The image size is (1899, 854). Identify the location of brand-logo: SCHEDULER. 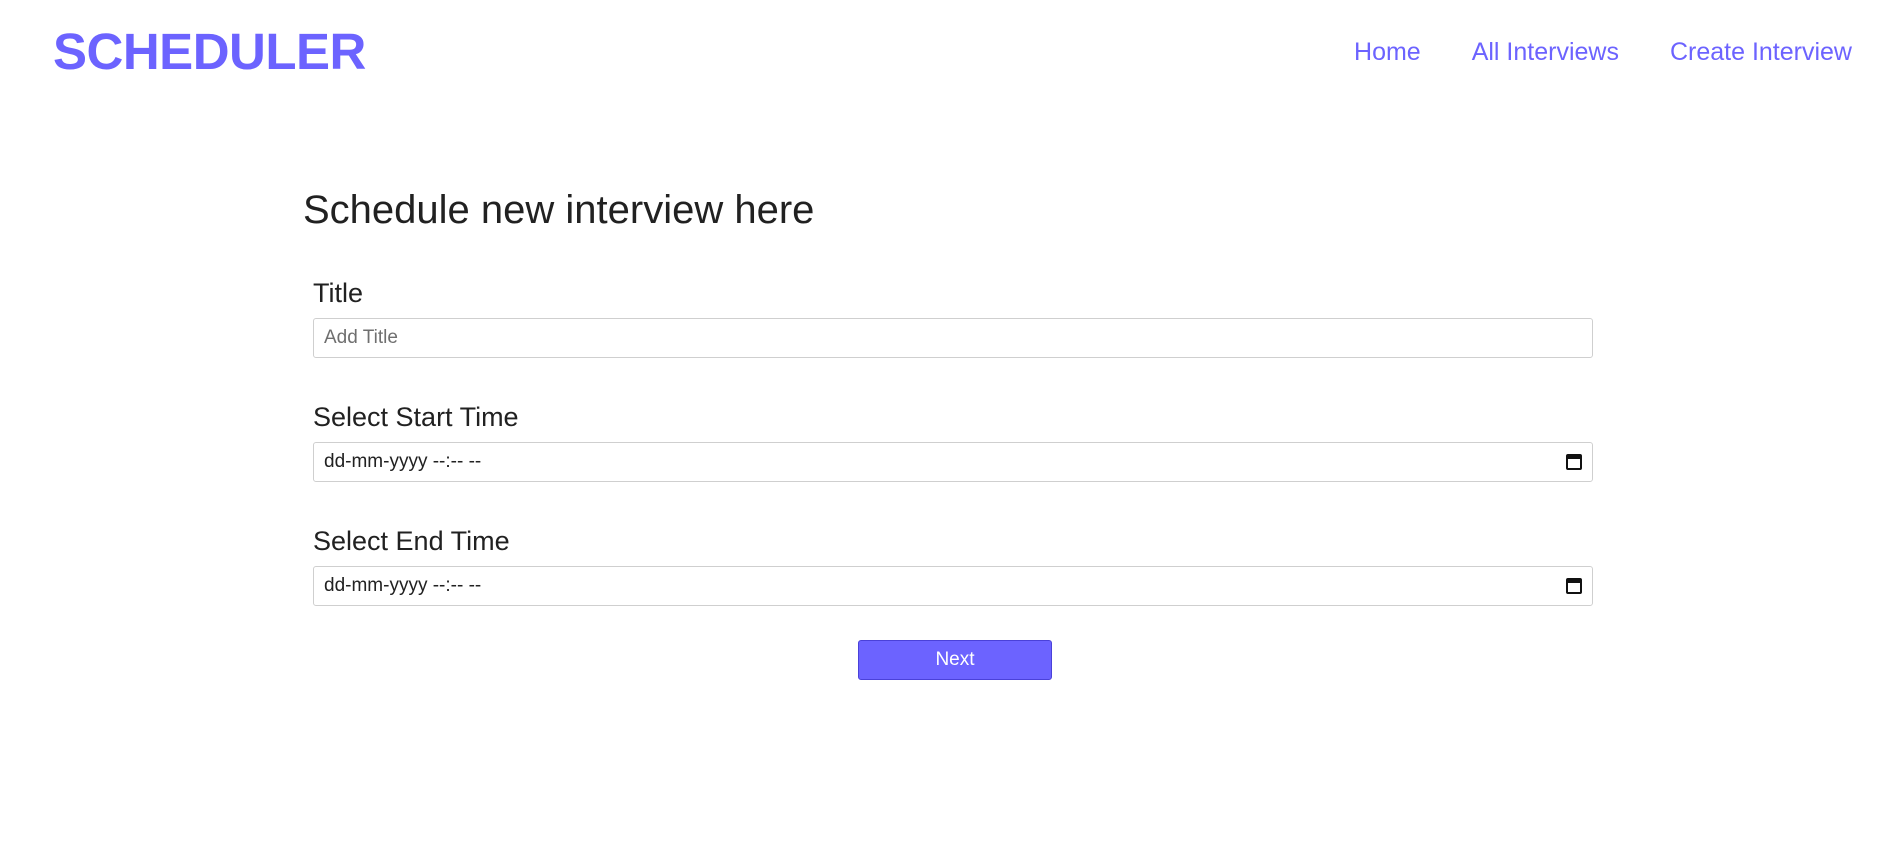
(209, 52).